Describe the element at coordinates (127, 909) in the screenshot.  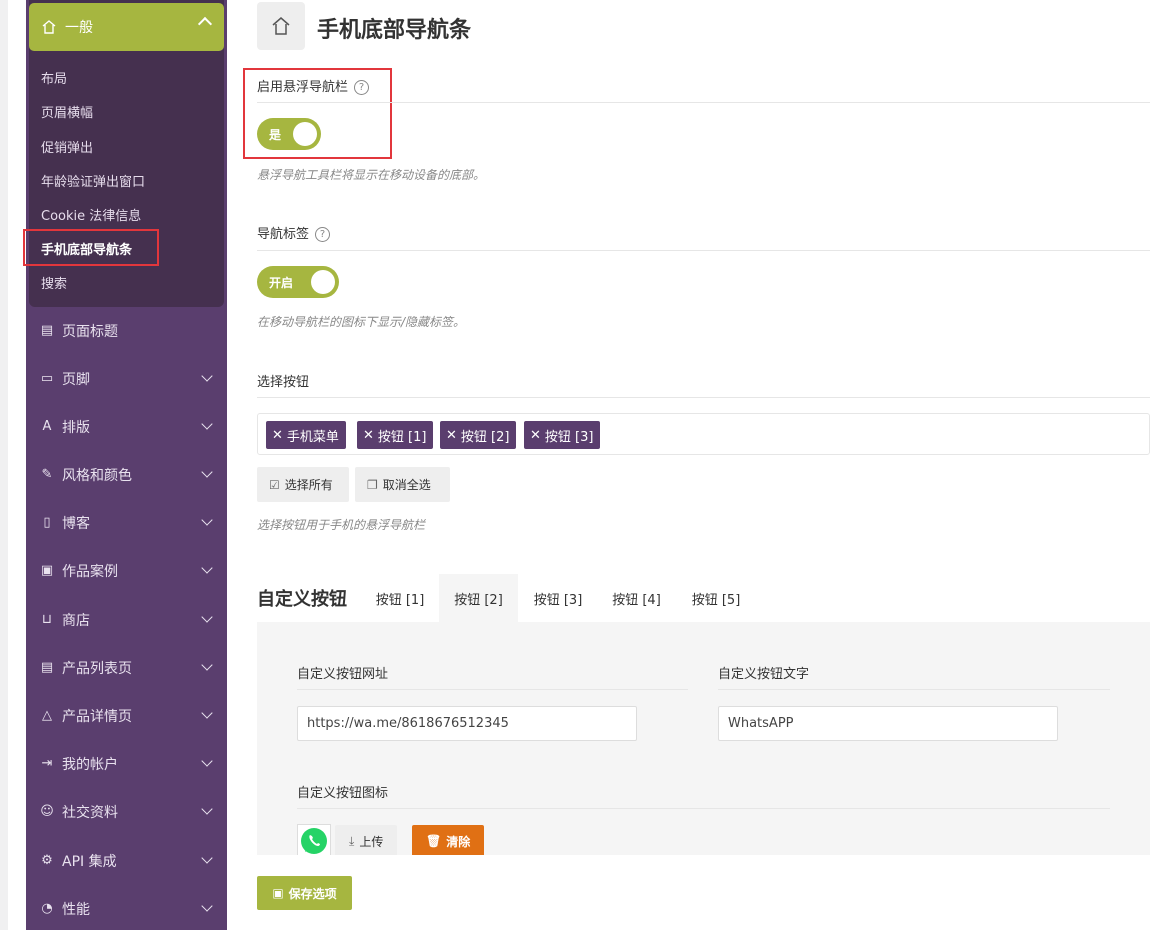
I see `sidebar-item-performance: ◔ 性能` at that location.